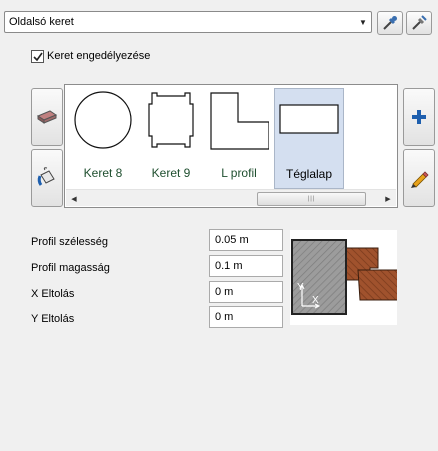  I want to click on material-button, so click(47, 117).